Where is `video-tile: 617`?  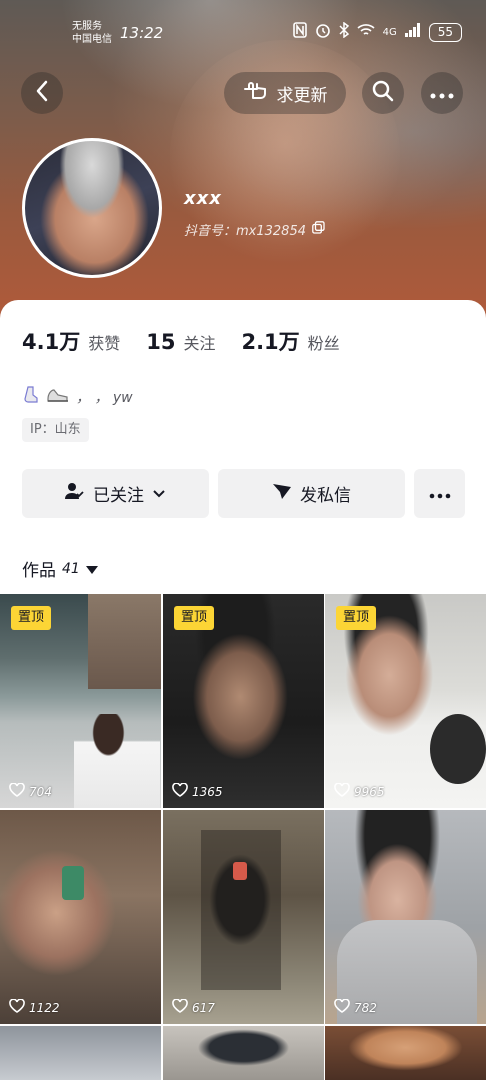
video-tile: 617 is located at coordinates (243, 917).